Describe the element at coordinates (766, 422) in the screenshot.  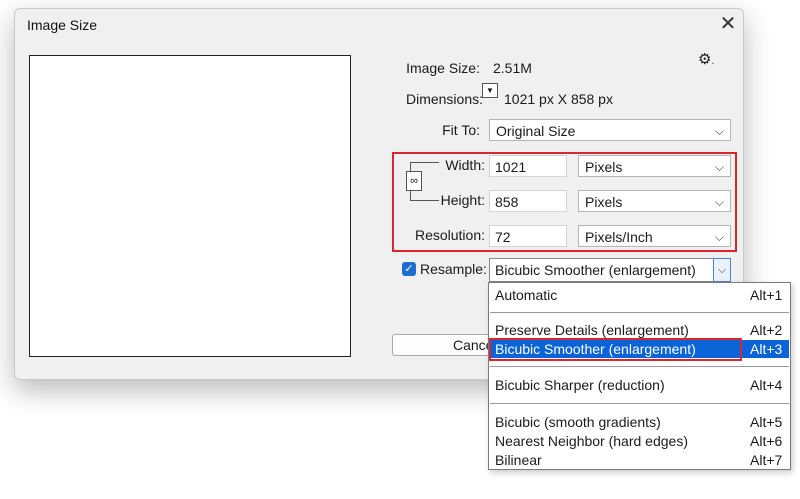
I see `option-shortcut: Alt+5` at that location.